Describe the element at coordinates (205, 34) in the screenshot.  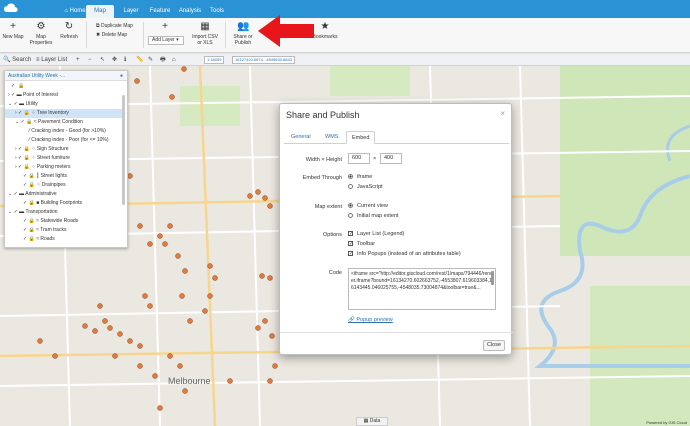
I see `import-csv-button: ▦ Import CSV or XLS` at that location.